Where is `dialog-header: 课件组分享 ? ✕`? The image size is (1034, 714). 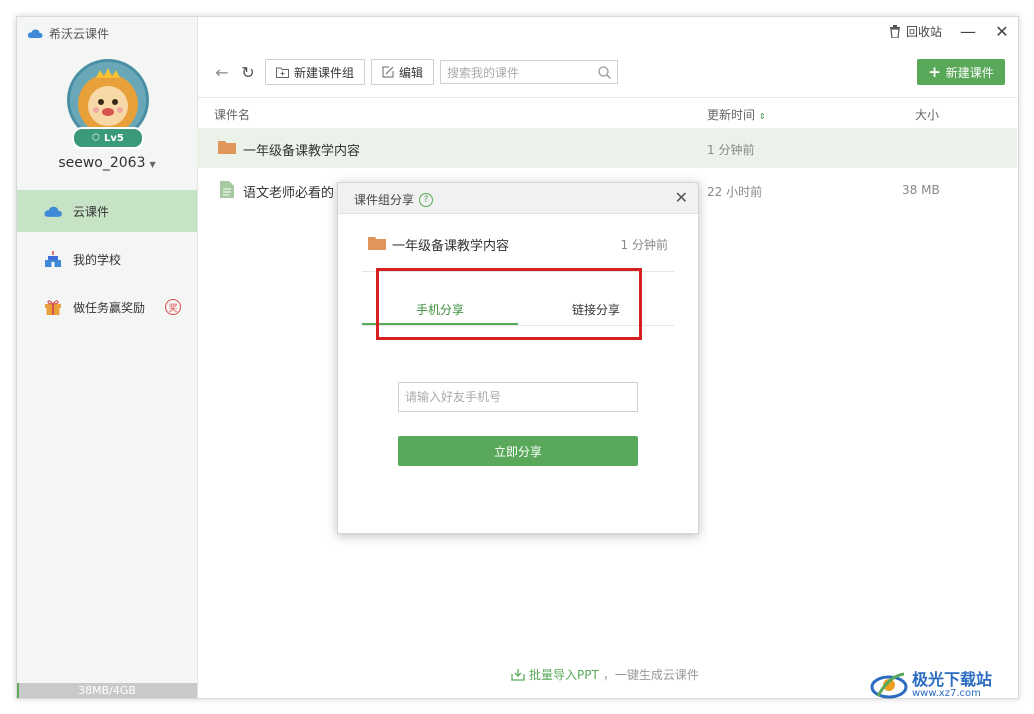 dialog-header: 课件组分享 ? ✕ is located at coordinates (518, 198).